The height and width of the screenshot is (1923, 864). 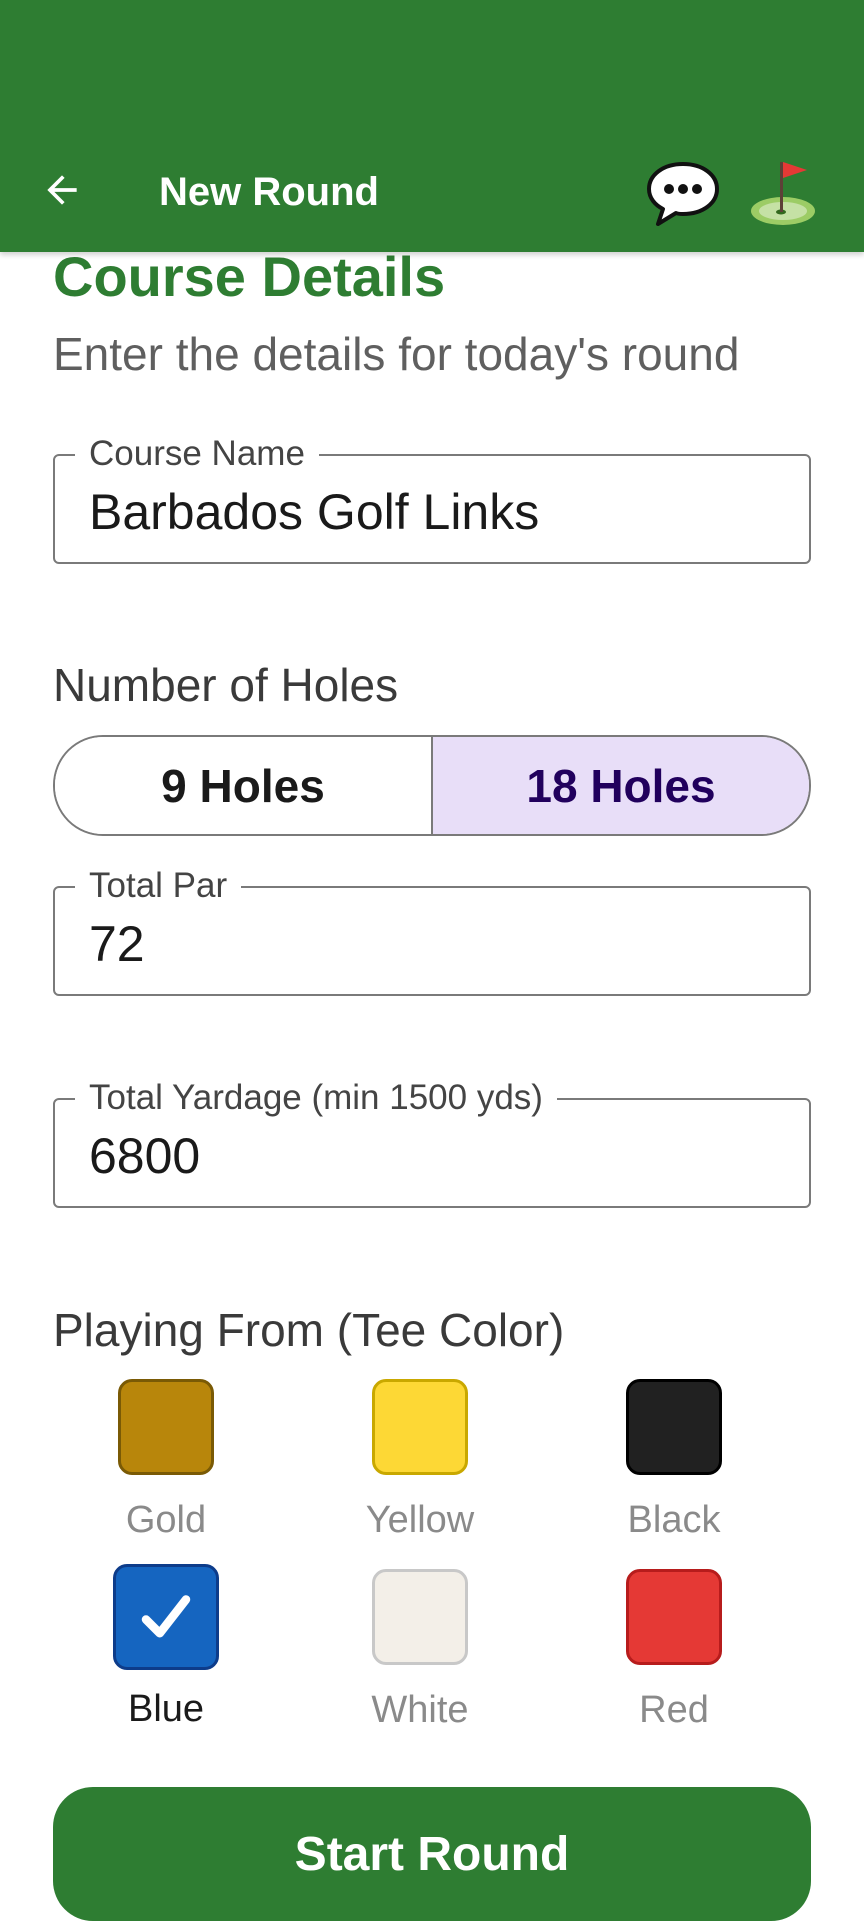 I want to click on tee-option-red: Red, so click(x=674, y=1651).